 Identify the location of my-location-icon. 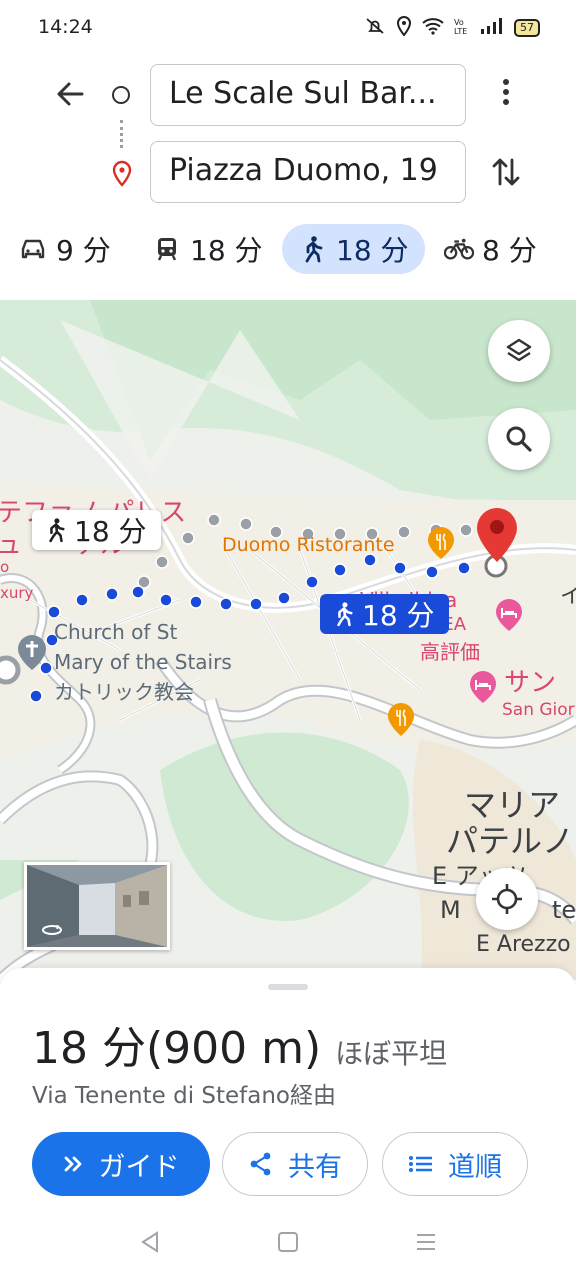
(507, 899).